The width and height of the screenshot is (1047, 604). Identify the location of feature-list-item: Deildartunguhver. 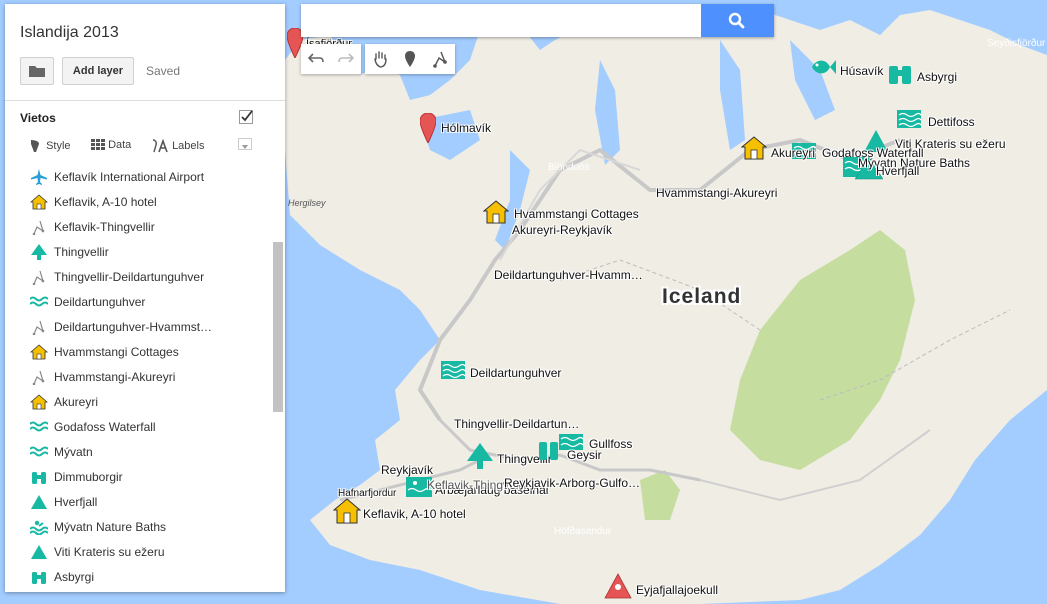
(140, 301).